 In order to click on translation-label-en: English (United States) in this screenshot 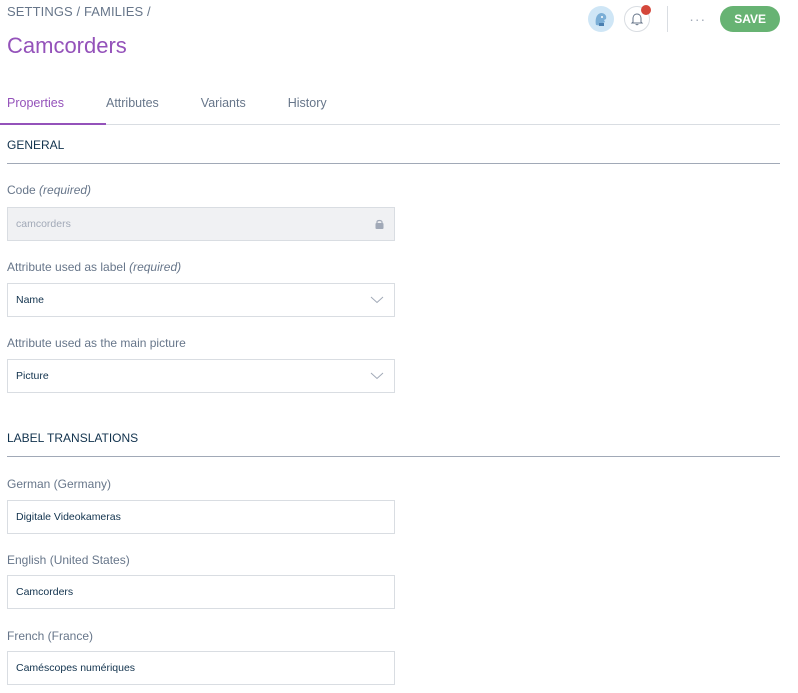, I will do `click(68, 560)`.